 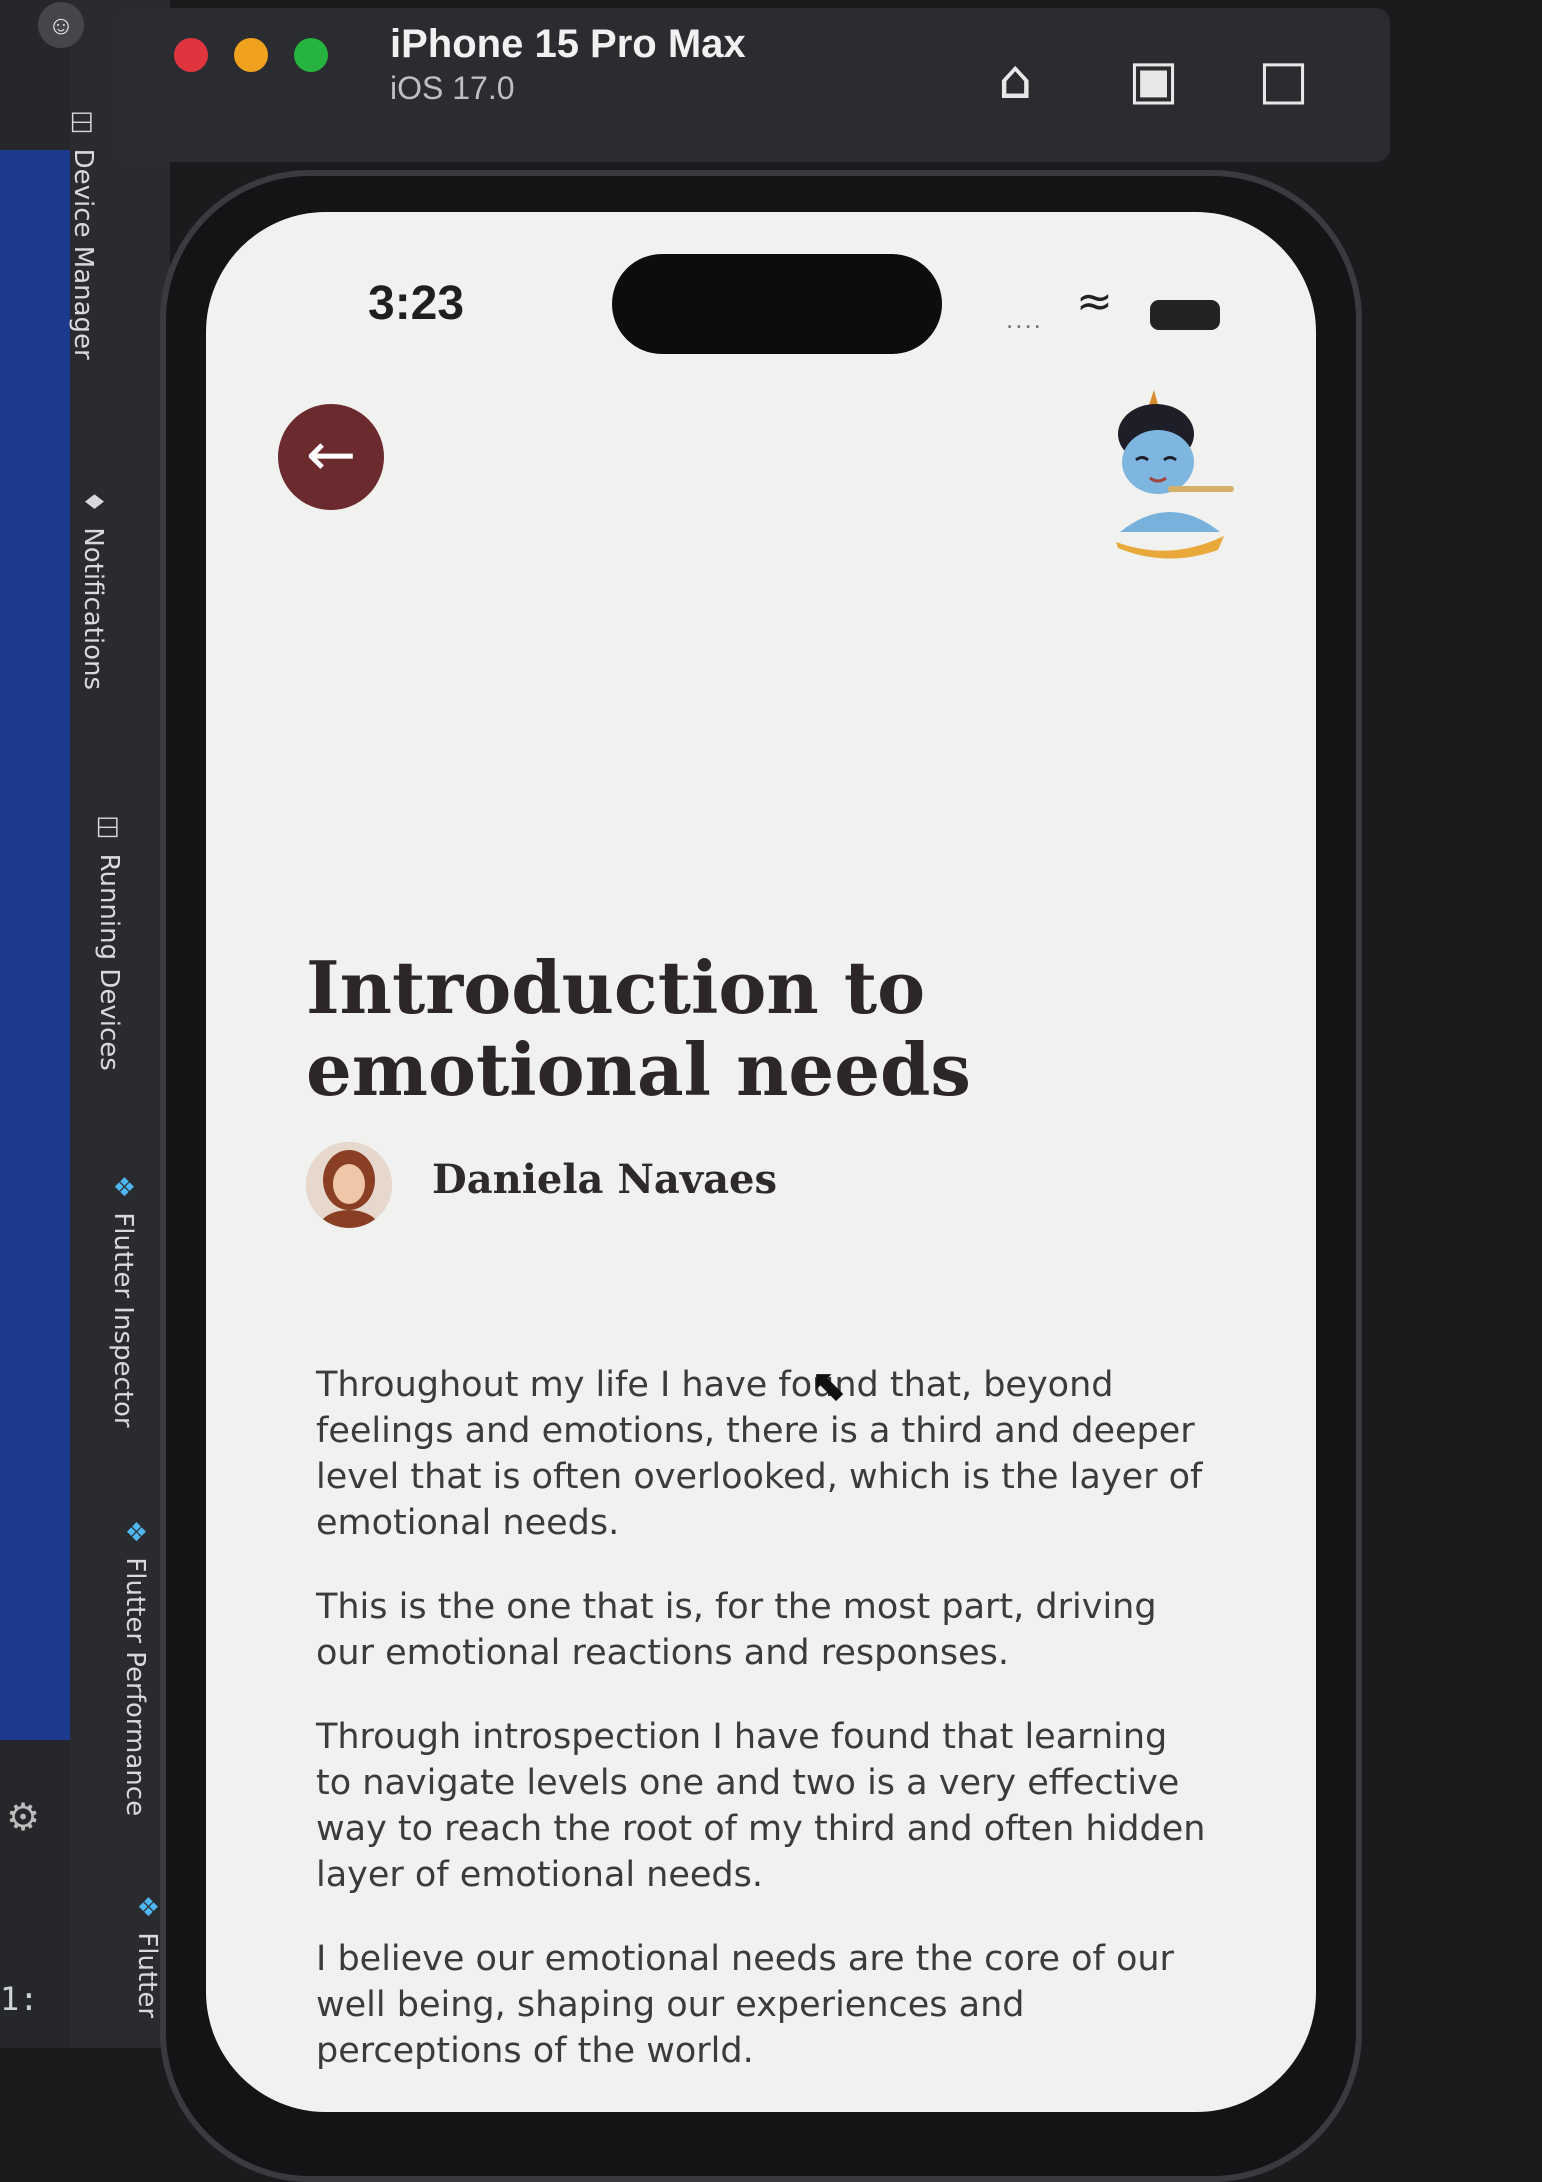 What do you see at coordinates (452, 88) in the screenshot?
I see `os-version: iOS 17.0` at bounding box center [452, 88].